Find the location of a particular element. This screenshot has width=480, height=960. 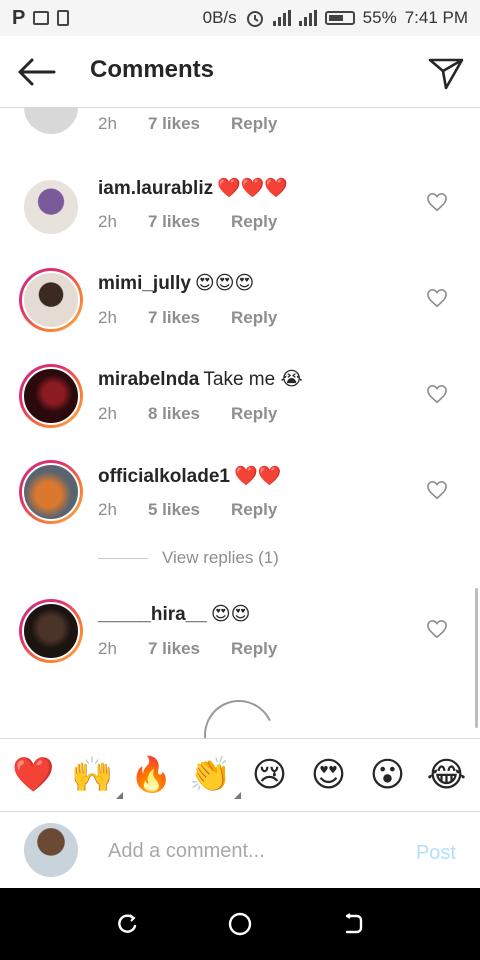

view-replies-button: View replies (1) is located at coordinates (188, 558).